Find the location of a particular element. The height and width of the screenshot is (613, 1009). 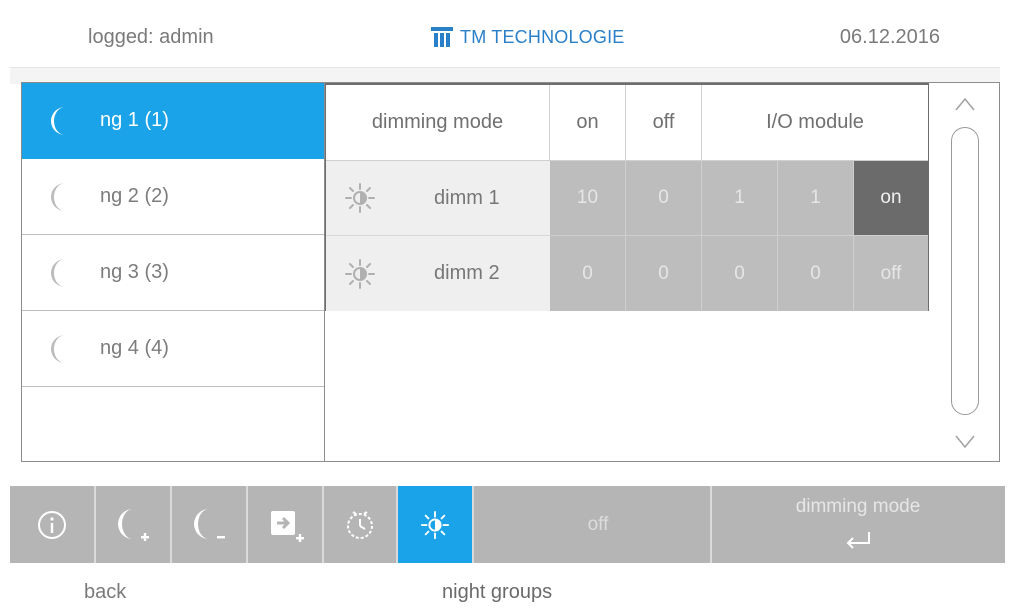

sidebar-item-label: ng 1 (1) is located at coordinates (134, 120).